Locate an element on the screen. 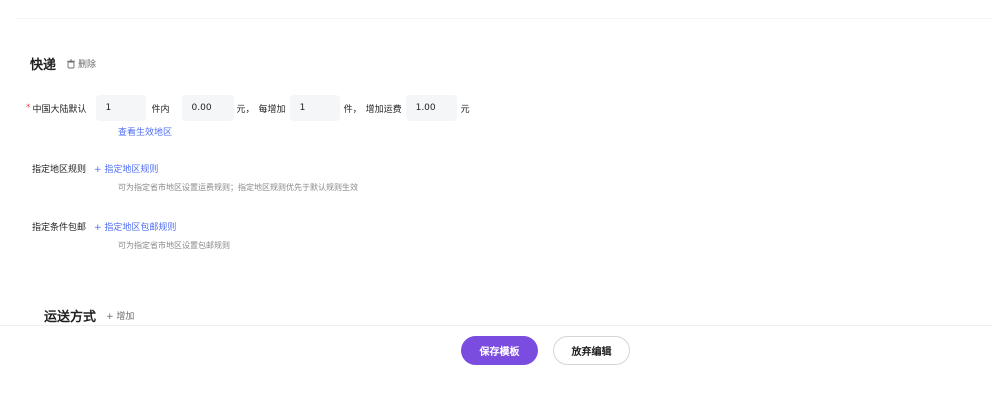 The height and width of the screenshot is (394, 992). add-free-shipping-rule-link: + 指定地区包邮规则 is located at coordinates (135, 226).